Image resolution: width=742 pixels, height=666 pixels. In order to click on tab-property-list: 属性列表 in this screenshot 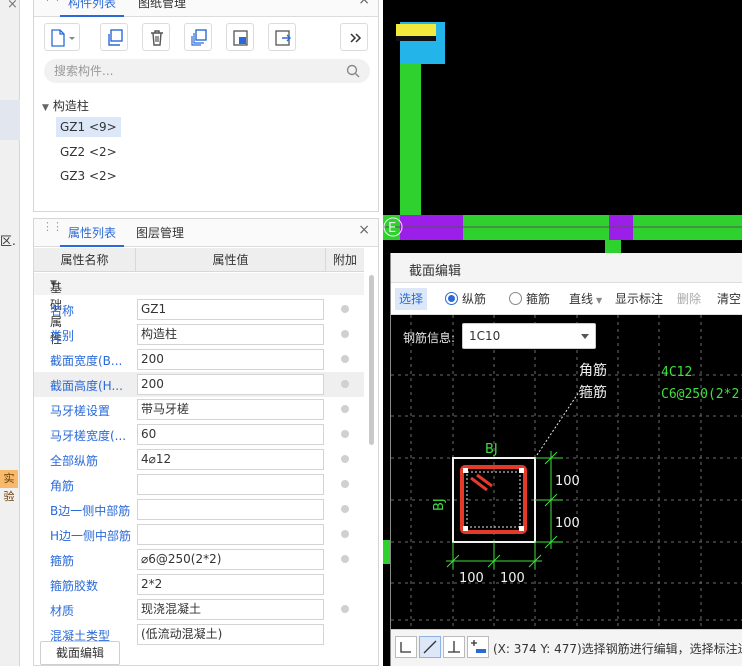, I will do `click(92, 233)`.